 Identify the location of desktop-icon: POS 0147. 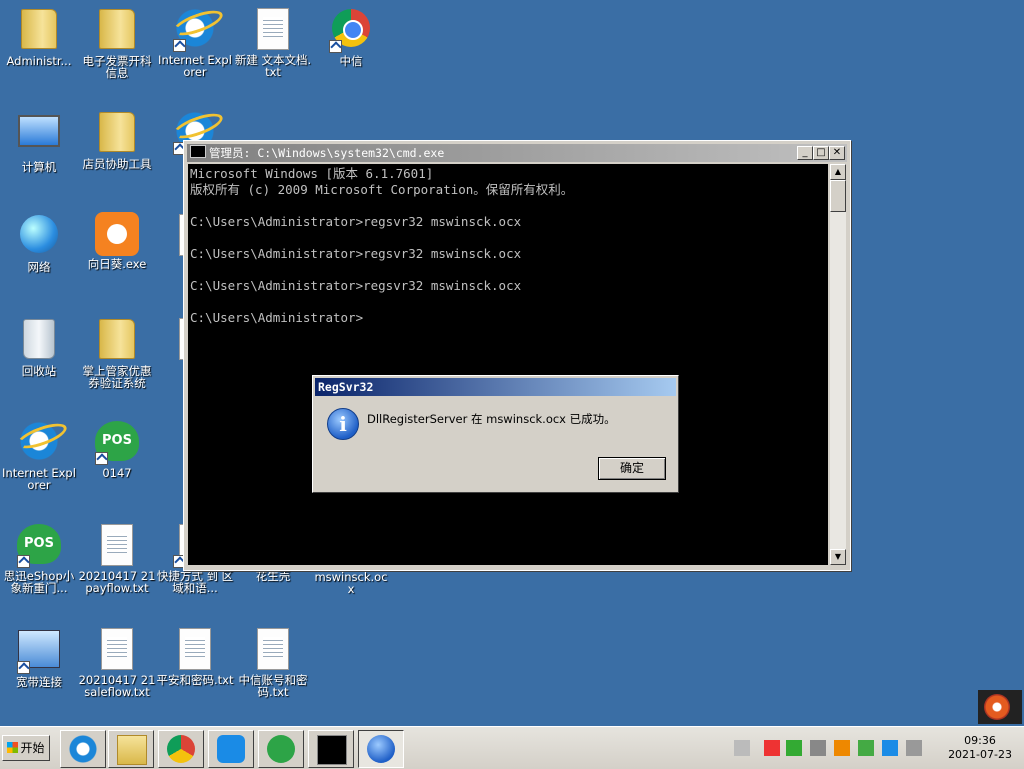
(117, 449).